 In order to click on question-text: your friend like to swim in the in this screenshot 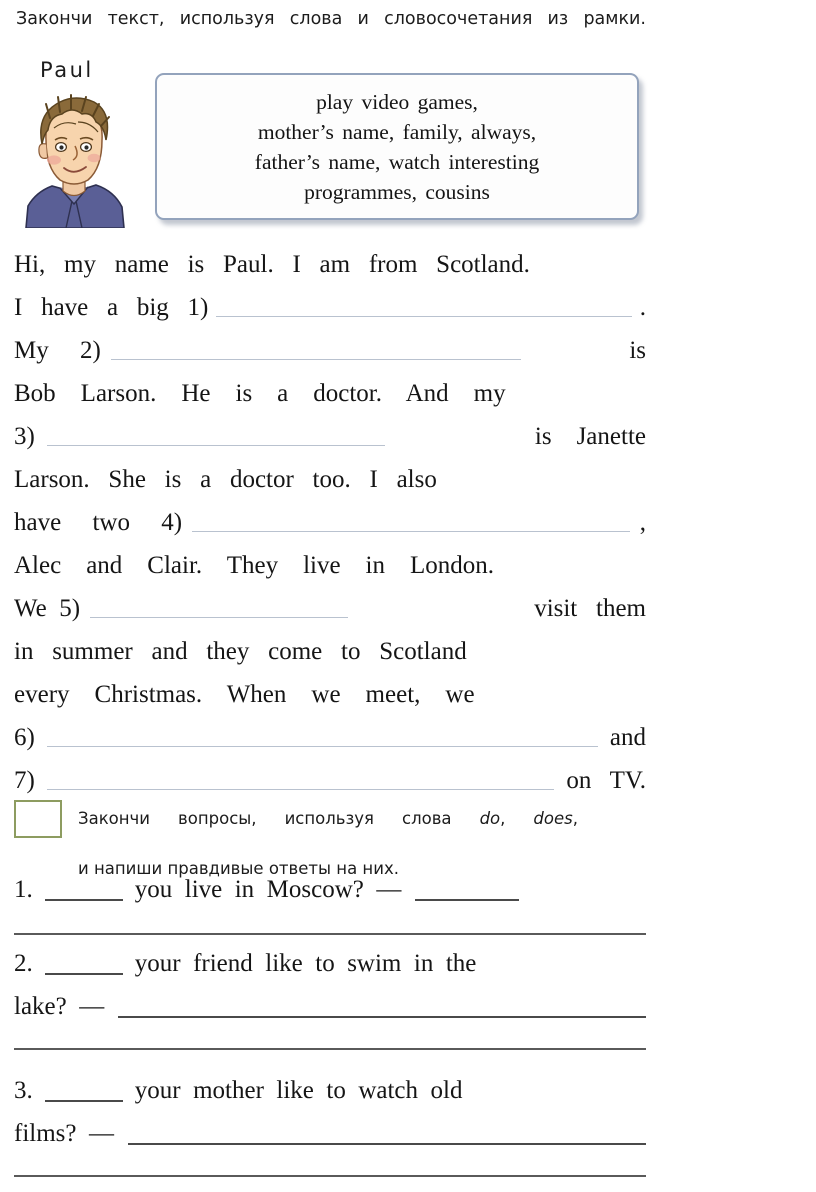, I will do `click(305, 963)`.